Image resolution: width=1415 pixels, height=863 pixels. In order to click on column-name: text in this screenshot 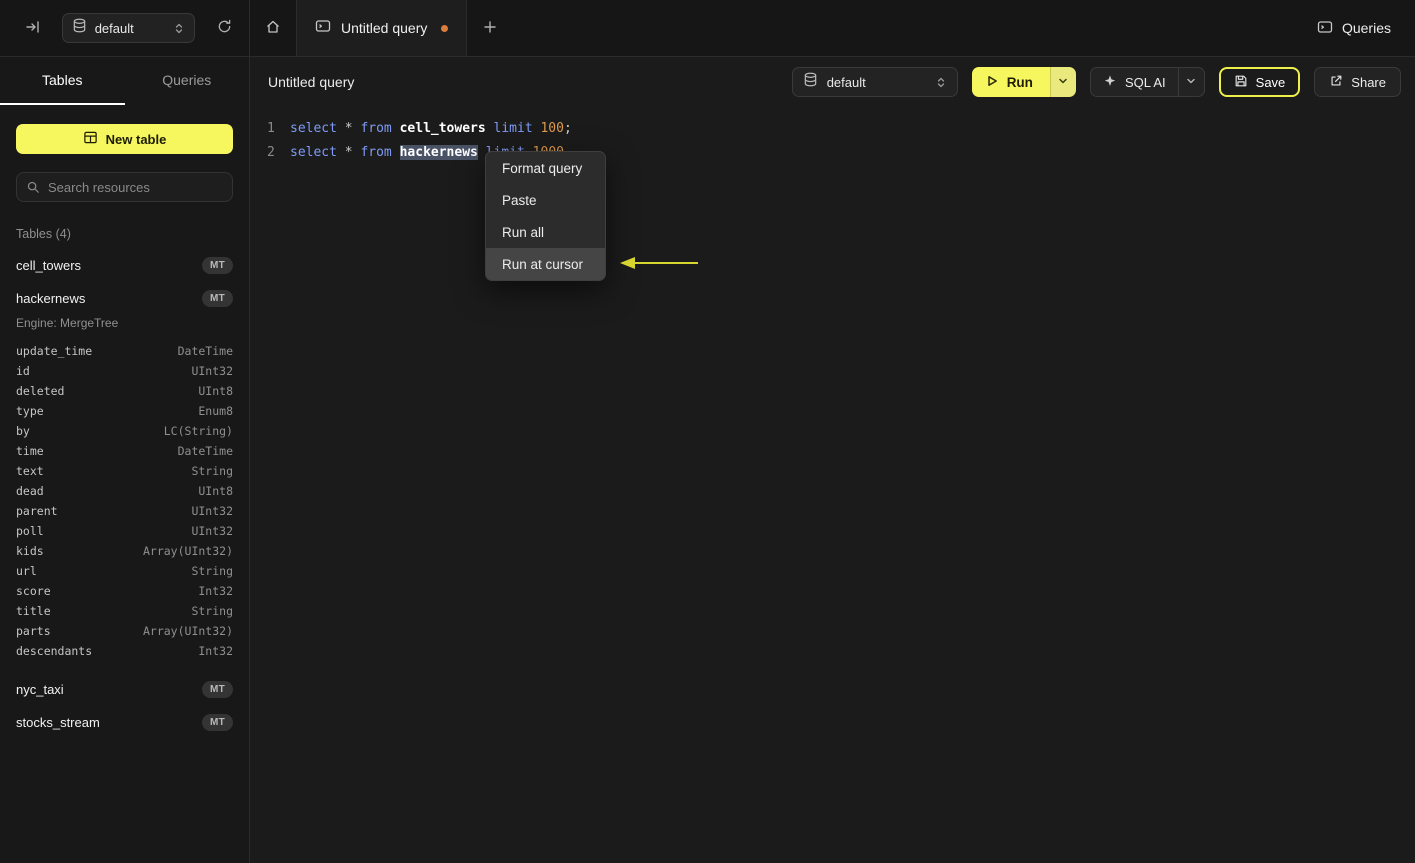, I will do `click(30, 471)`.